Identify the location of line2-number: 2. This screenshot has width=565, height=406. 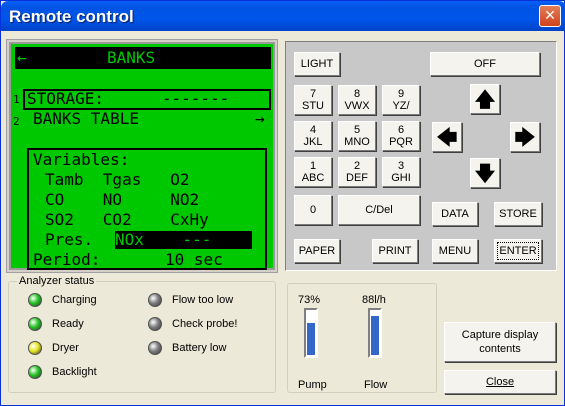
(16, 121).